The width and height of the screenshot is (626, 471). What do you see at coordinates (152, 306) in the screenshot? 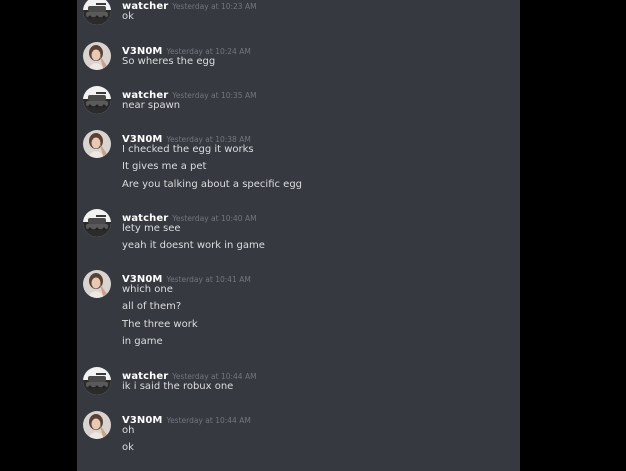
I see `message-text: all of them?` at bounding box center [152, 306].